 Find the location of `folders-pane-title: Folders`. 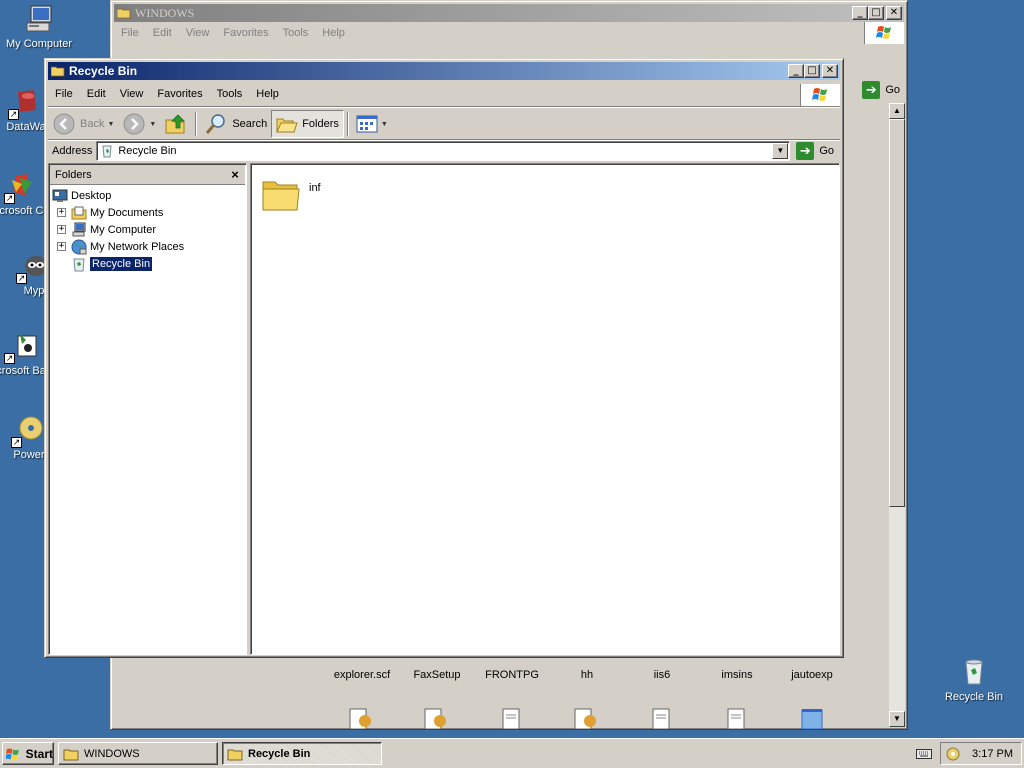

folders-pane-title: Folders is located at coordinates (73, 174).